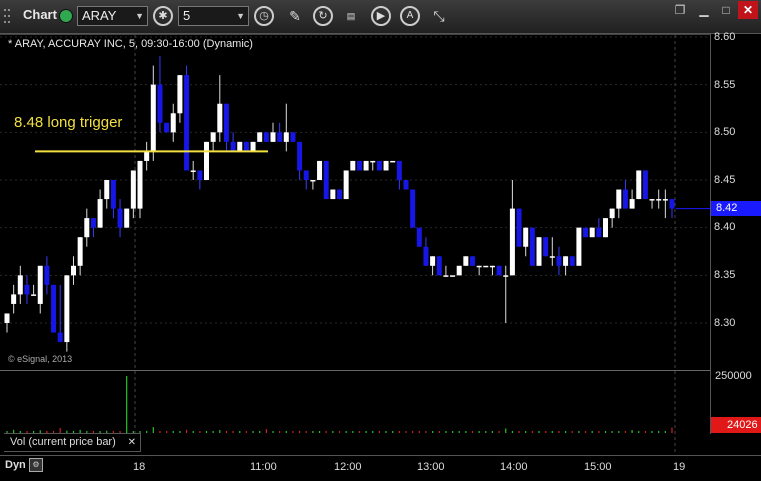  I want to click on volume-legend: Vol (current price bar) ✕, so click(72, 442).